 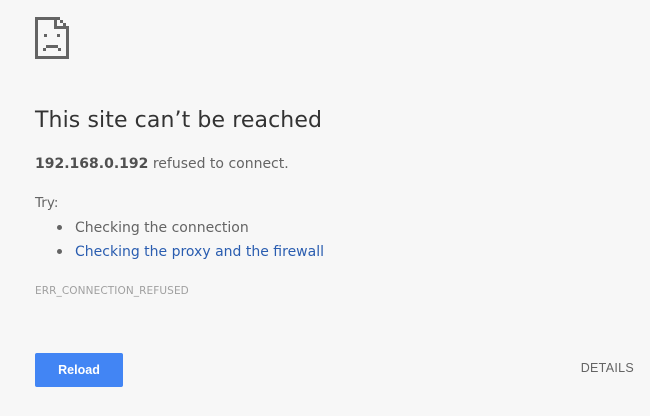 I want to click on summary-message: refused to connect., so click(x=218, y=164).